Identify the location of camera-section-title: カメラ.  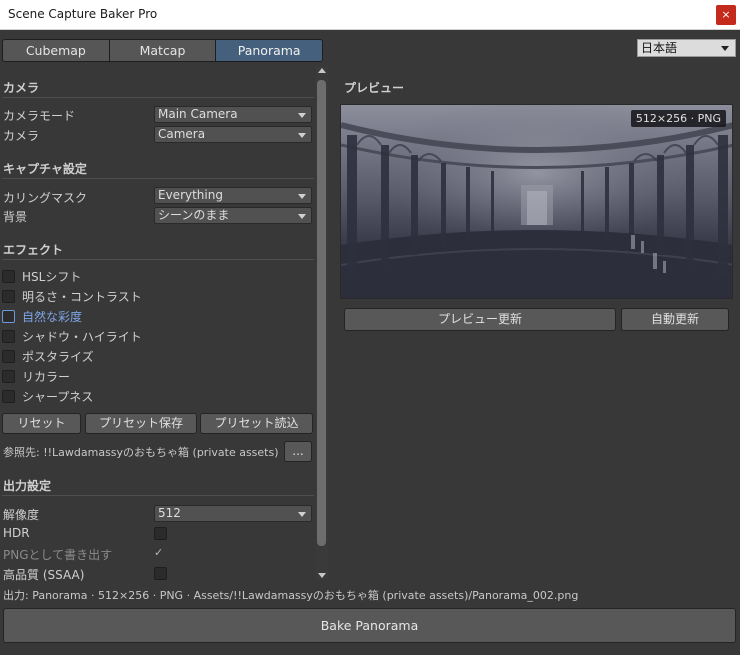
(21, 88).